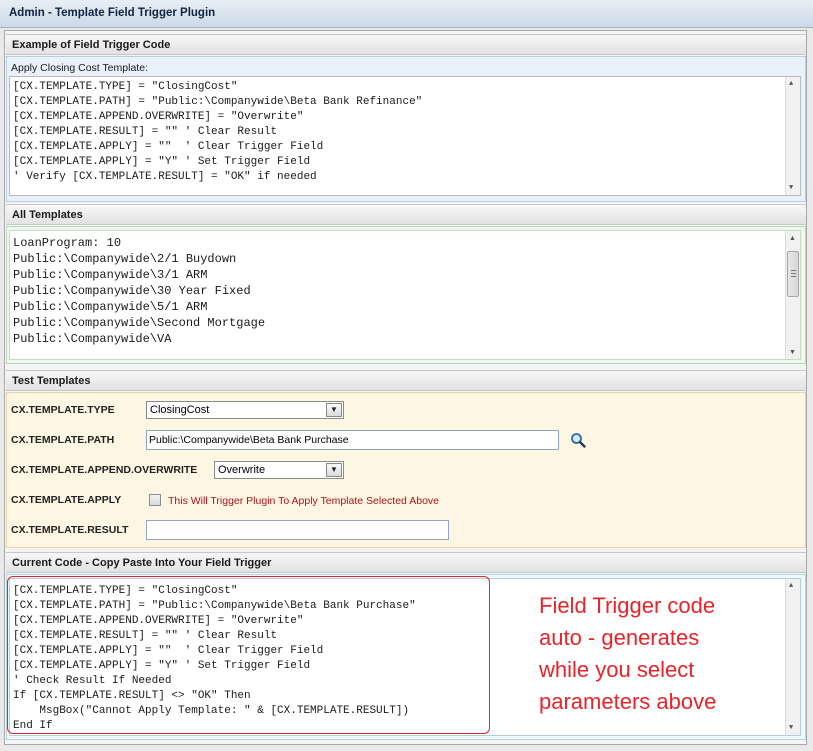 This screenshot has width=813, height=751. I want to click on result-label: CX.TEMPLATE.RESULT, so click(70, 530).